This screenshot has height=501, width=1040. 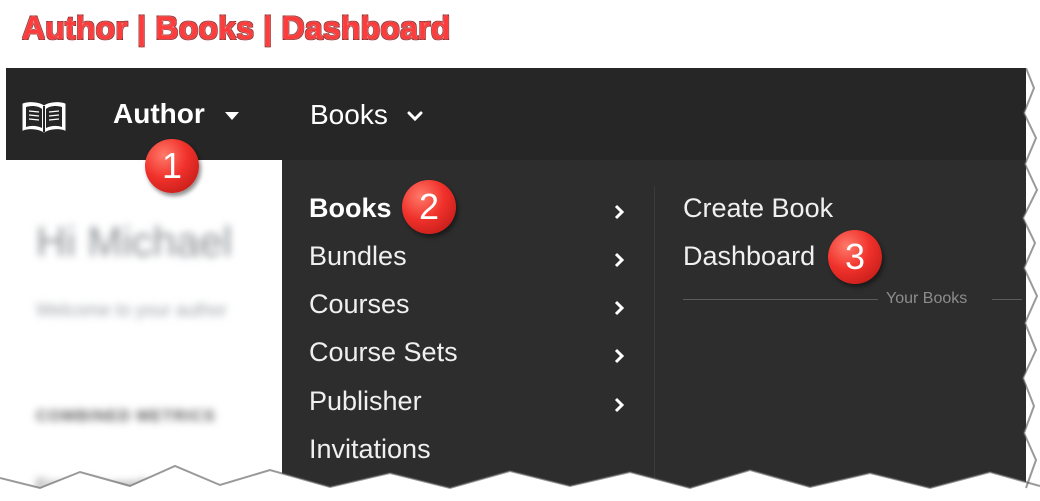 What do you see at coordinates (758, 208) in the screenshot?
I see `submenu-item-create-book: Create Book` at bounding box center [758, 208].